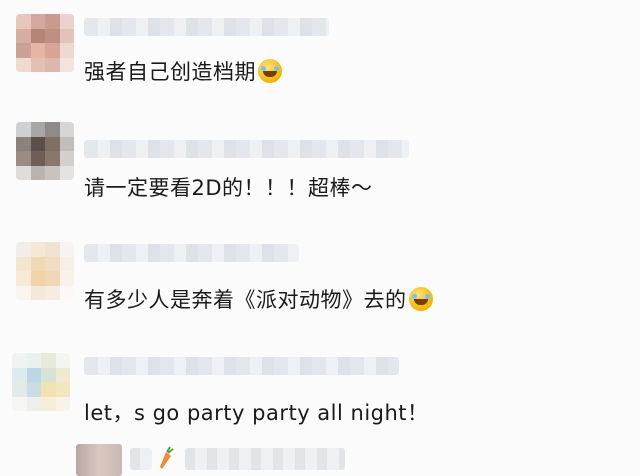  Describe the element at coordinates (228, 188) in the screenshot. I see `comment-text: 请一定要看2D的！！！超棒～` at that location.